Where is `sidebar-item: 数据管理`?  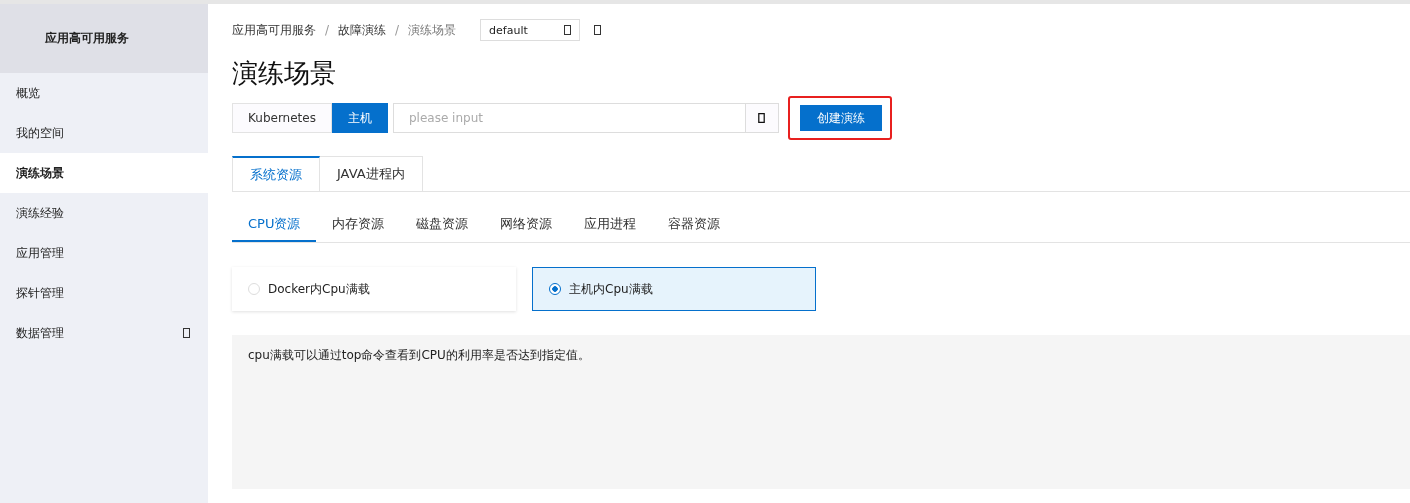
sidebar-item: 数据管理 is located at coordinates (104, 333).